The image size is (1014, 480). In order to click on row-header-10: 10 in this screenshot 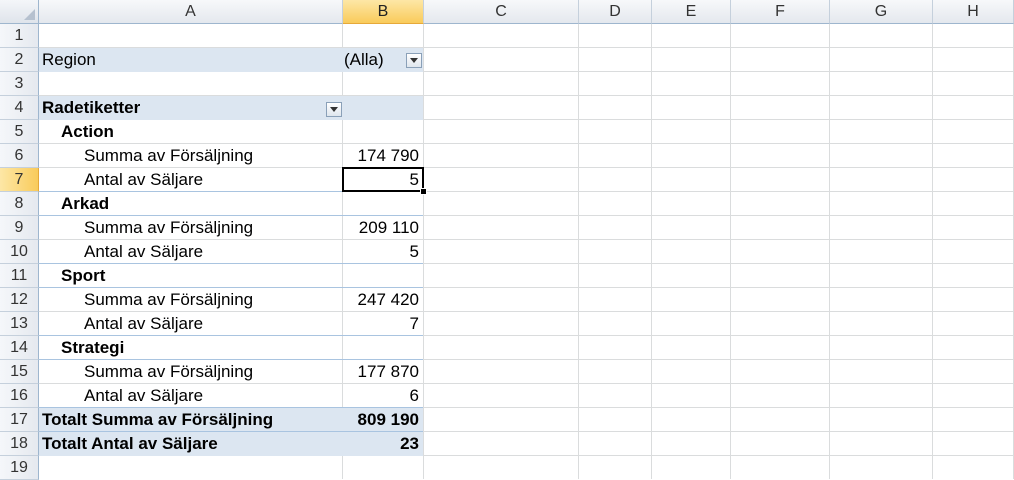, I will do `click(19, 252)`.